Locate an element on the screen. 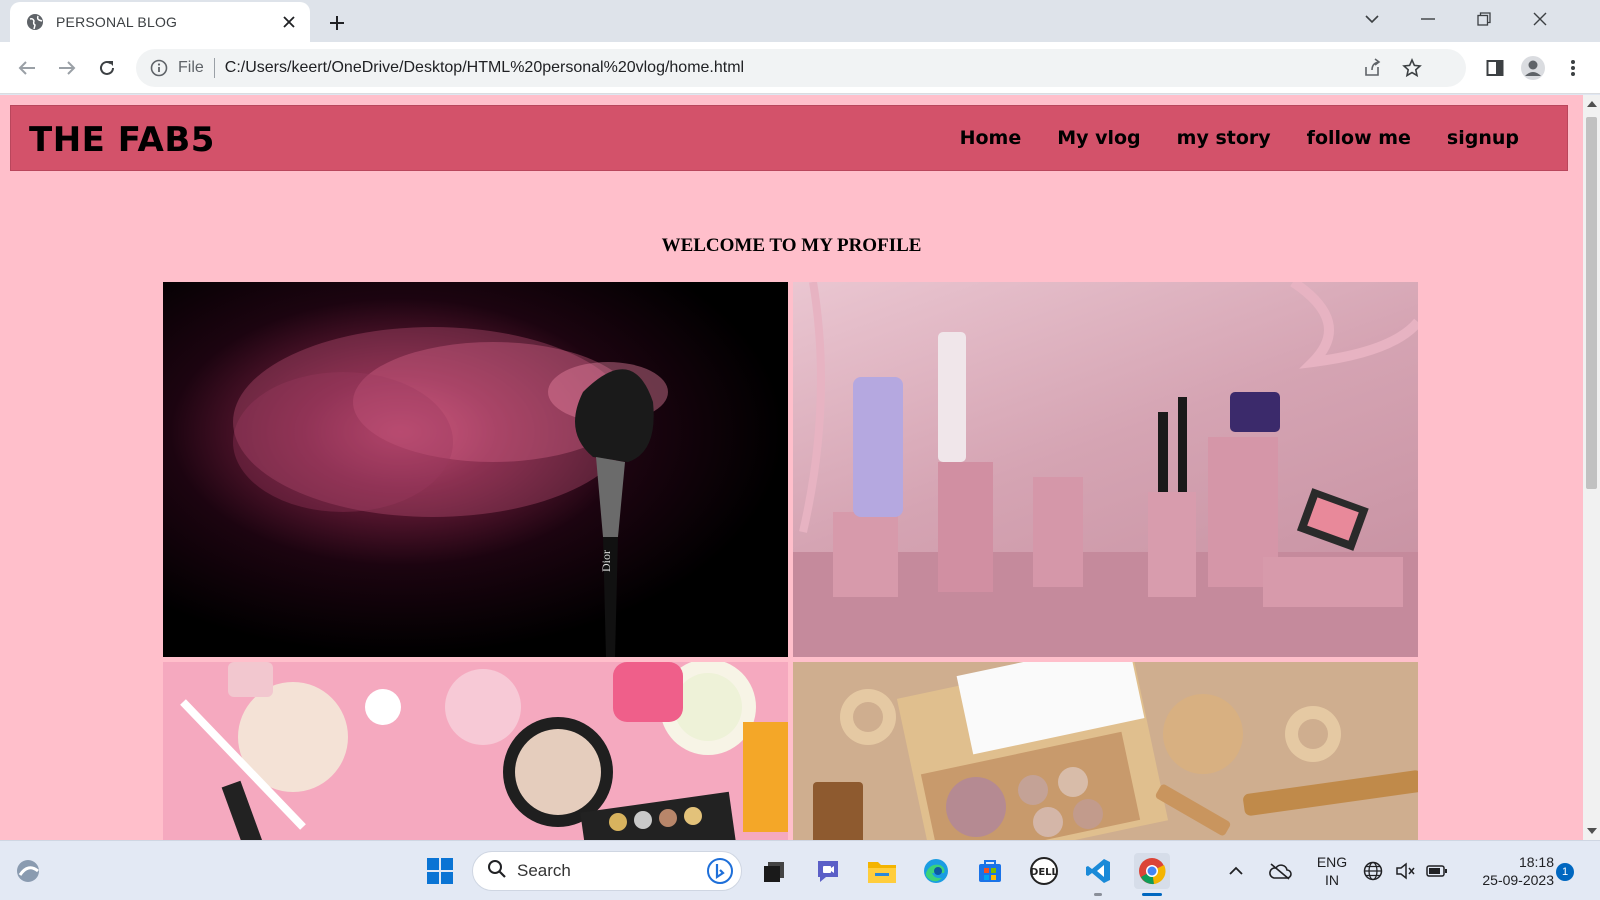 This screenshot has width=1600, height=900. clock: 18:18 25-09-2023 is located at coordinates (1508, 871).